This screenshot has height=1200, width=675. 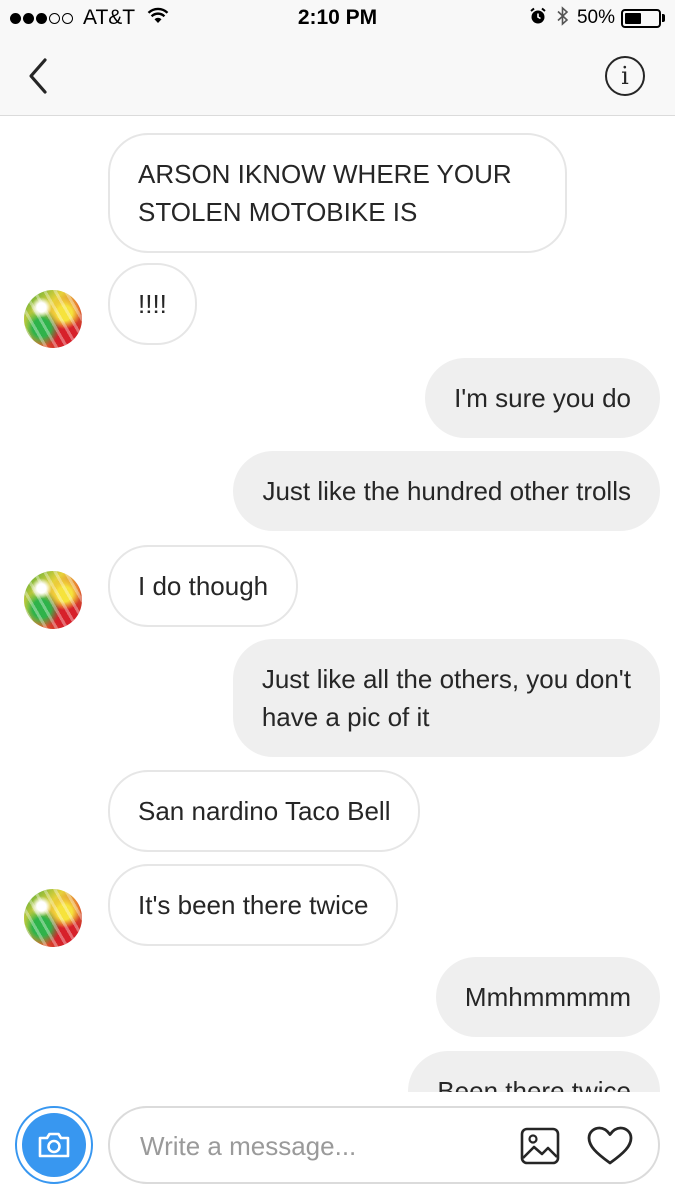 I want to click on info-button: i, so click(x=625, y=76).